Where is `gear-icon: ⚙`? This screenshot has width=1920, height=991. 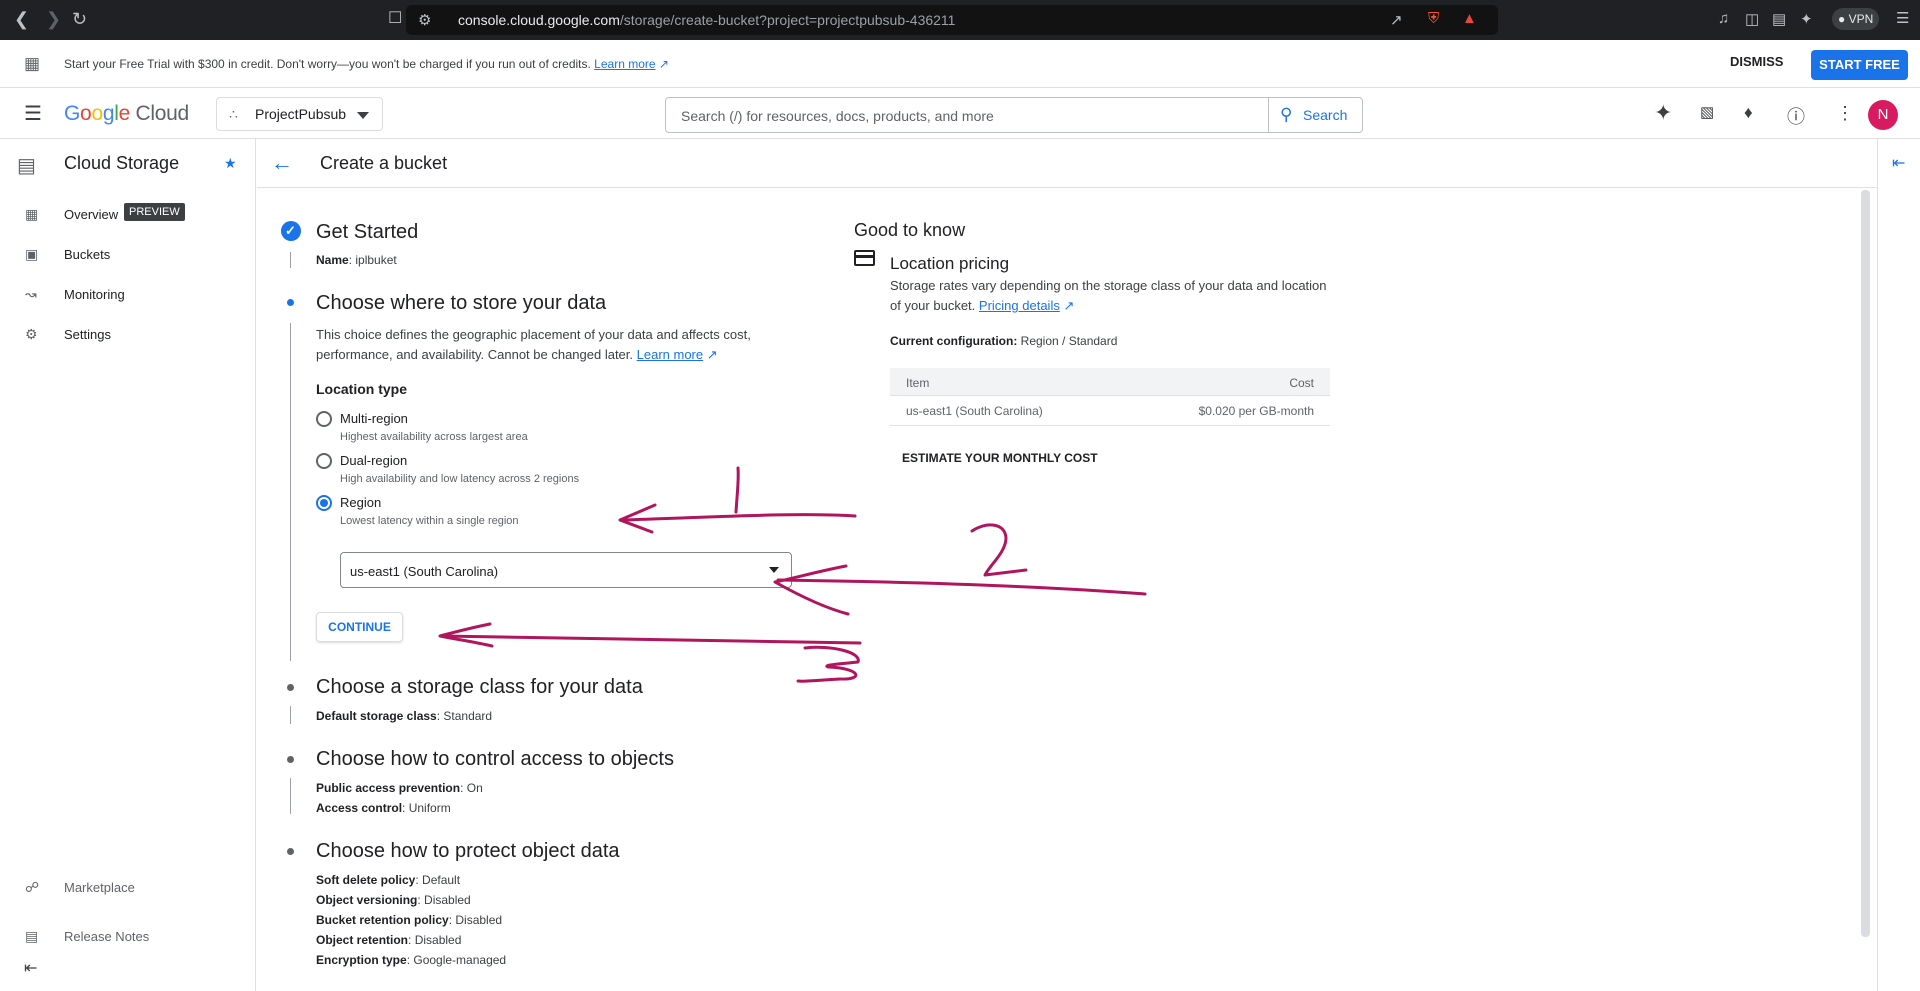
gear-icon: ⚙ is located at coordinates (31, 334).